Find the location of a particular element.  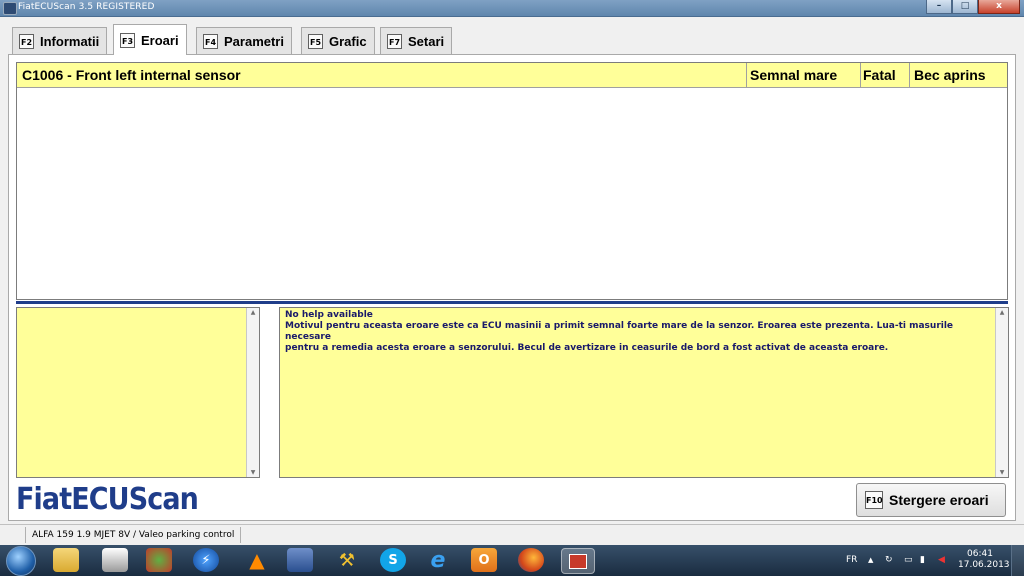

security-icon is located at coordinates (159, 560).